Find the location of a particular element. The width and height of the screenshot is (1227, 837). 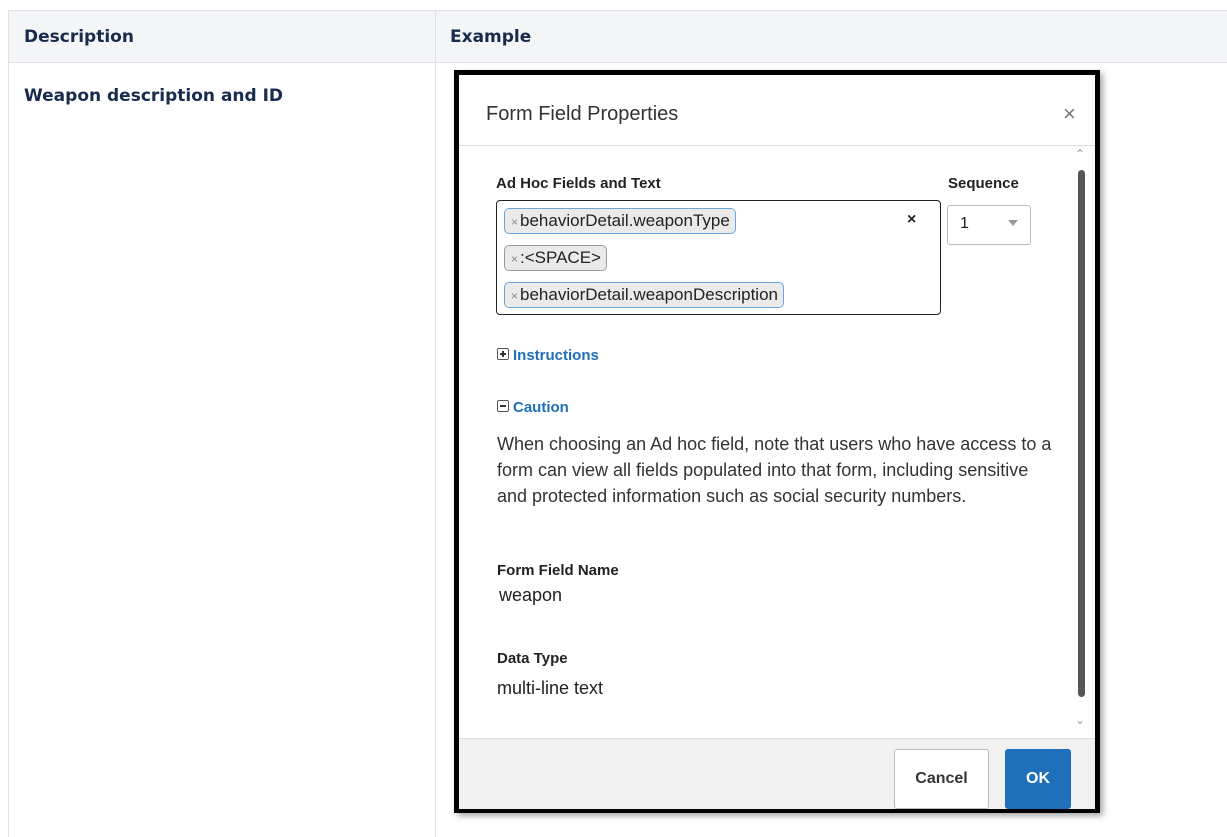

table-header-row: Description Example is located at coordinates (618, 36).